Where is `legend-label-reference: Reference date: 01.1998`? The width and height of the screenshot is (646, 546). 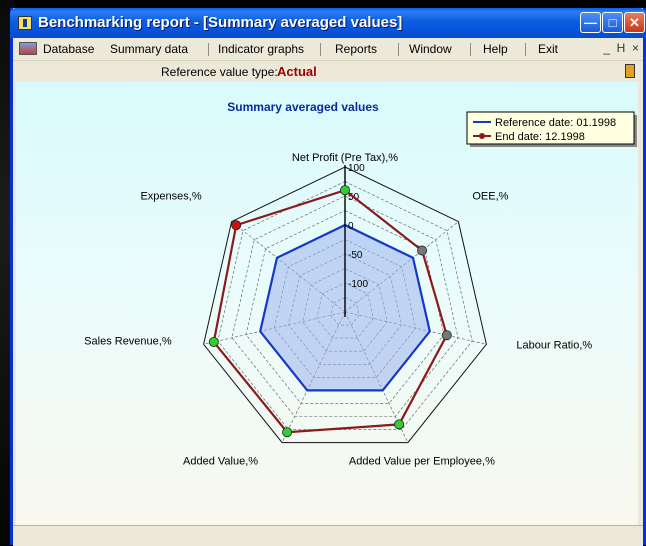
legend-label-reference: Reference date: 01.1998 is located at coordinates (555, 123).